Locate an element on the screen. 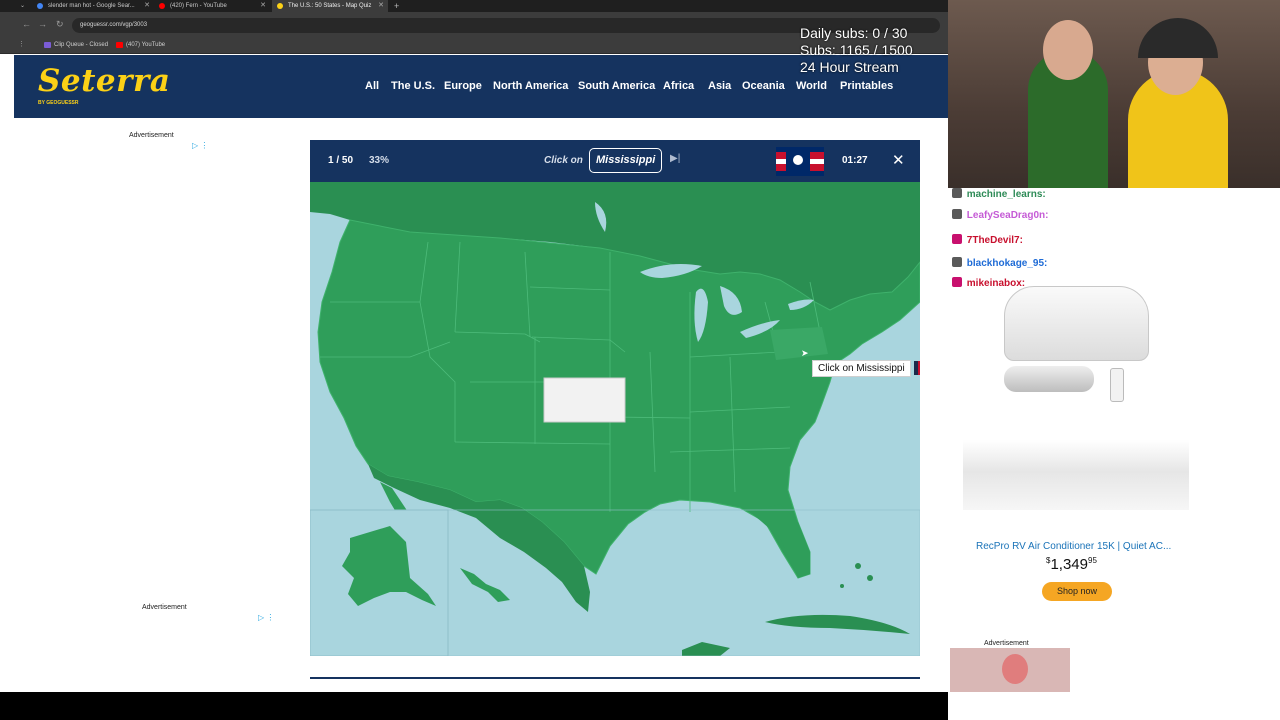  subs-count: Subs: 1165 / 1500 is located at coordinates (856, 50).